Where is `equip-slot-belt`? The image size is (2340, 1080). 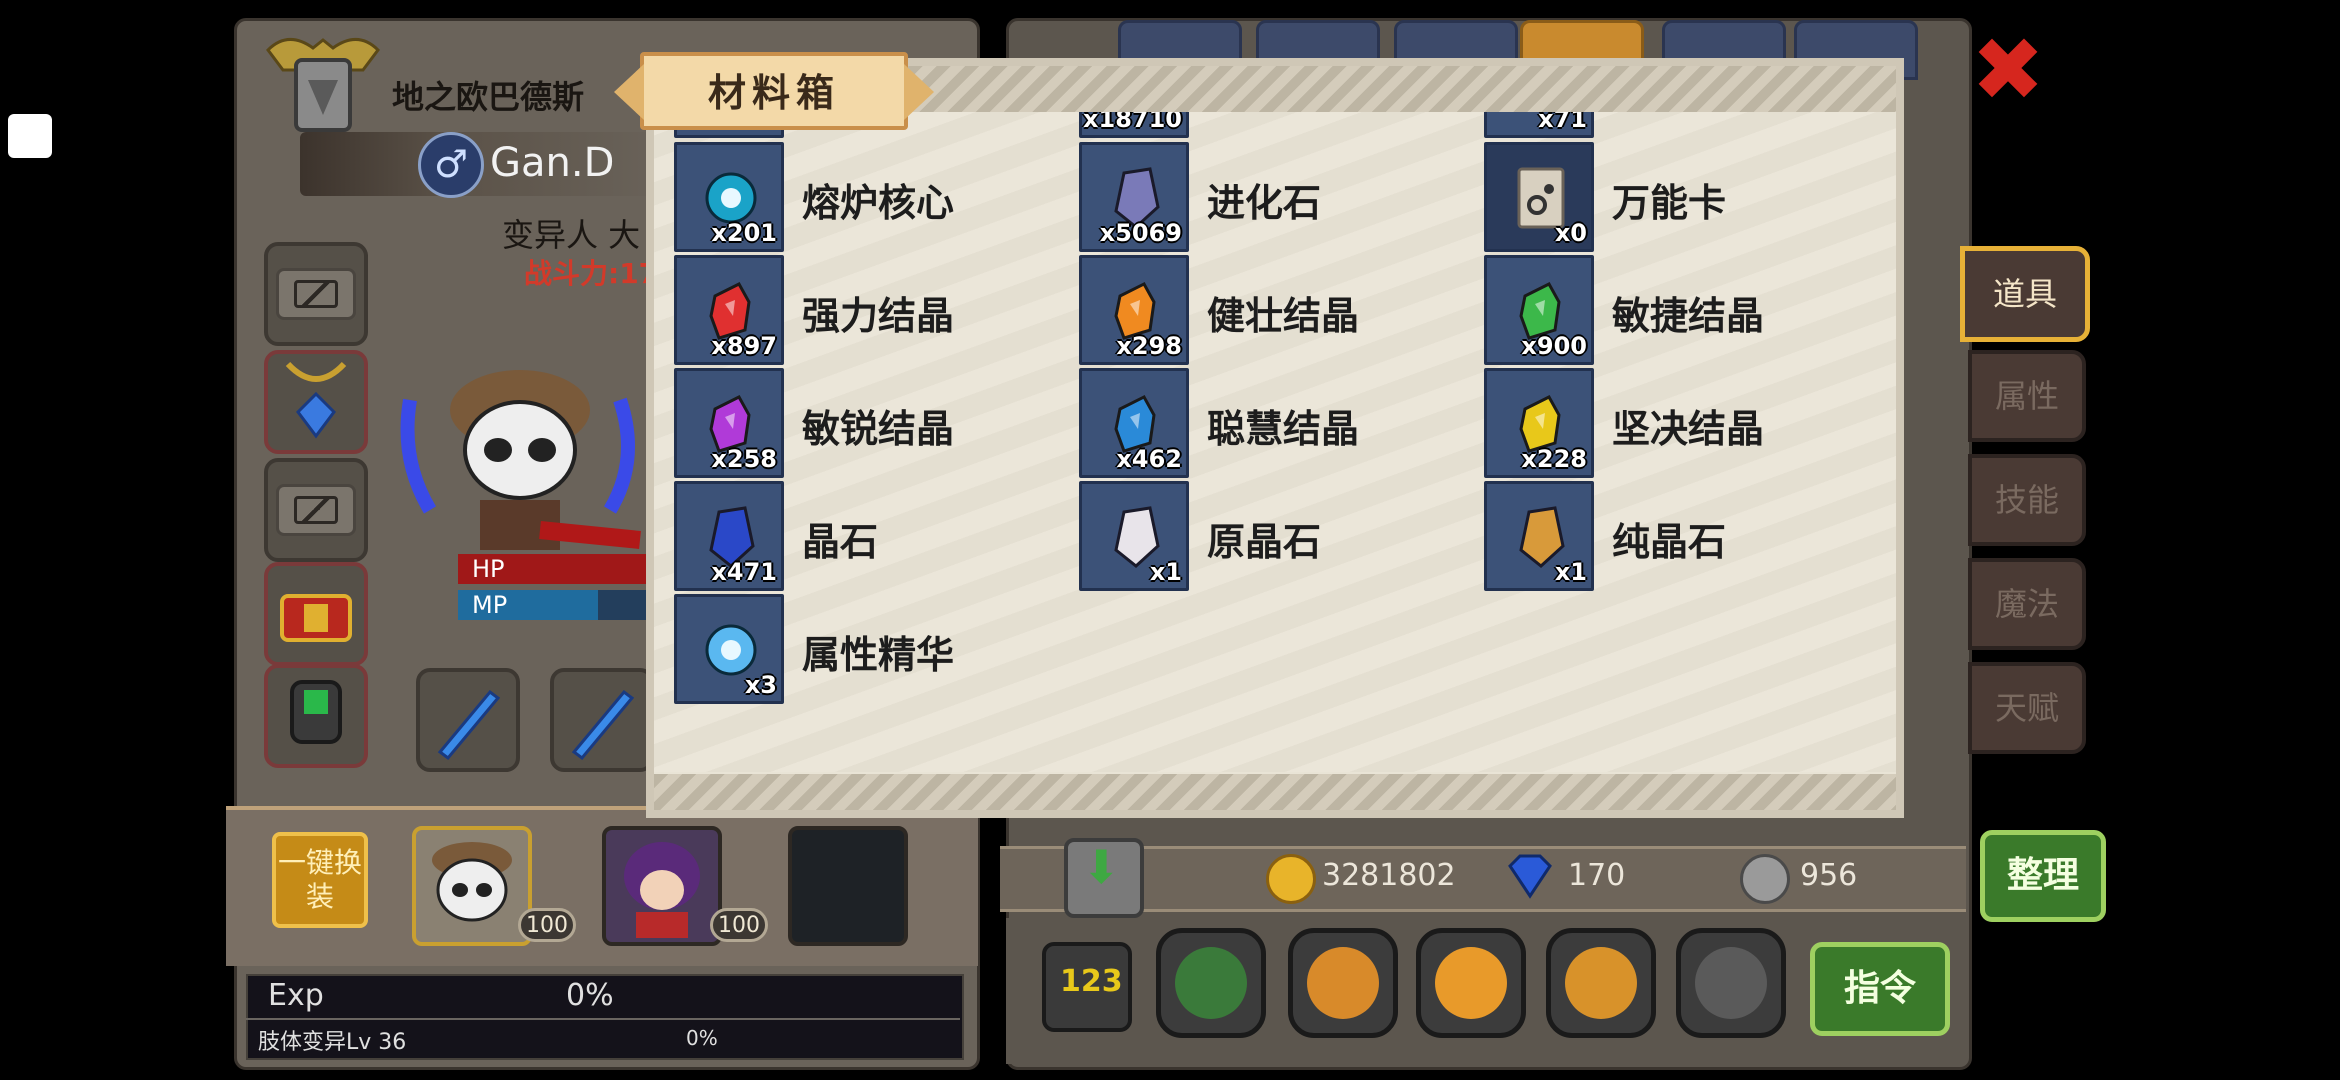
equip-slot-belt is located at coordinates (316, 614).